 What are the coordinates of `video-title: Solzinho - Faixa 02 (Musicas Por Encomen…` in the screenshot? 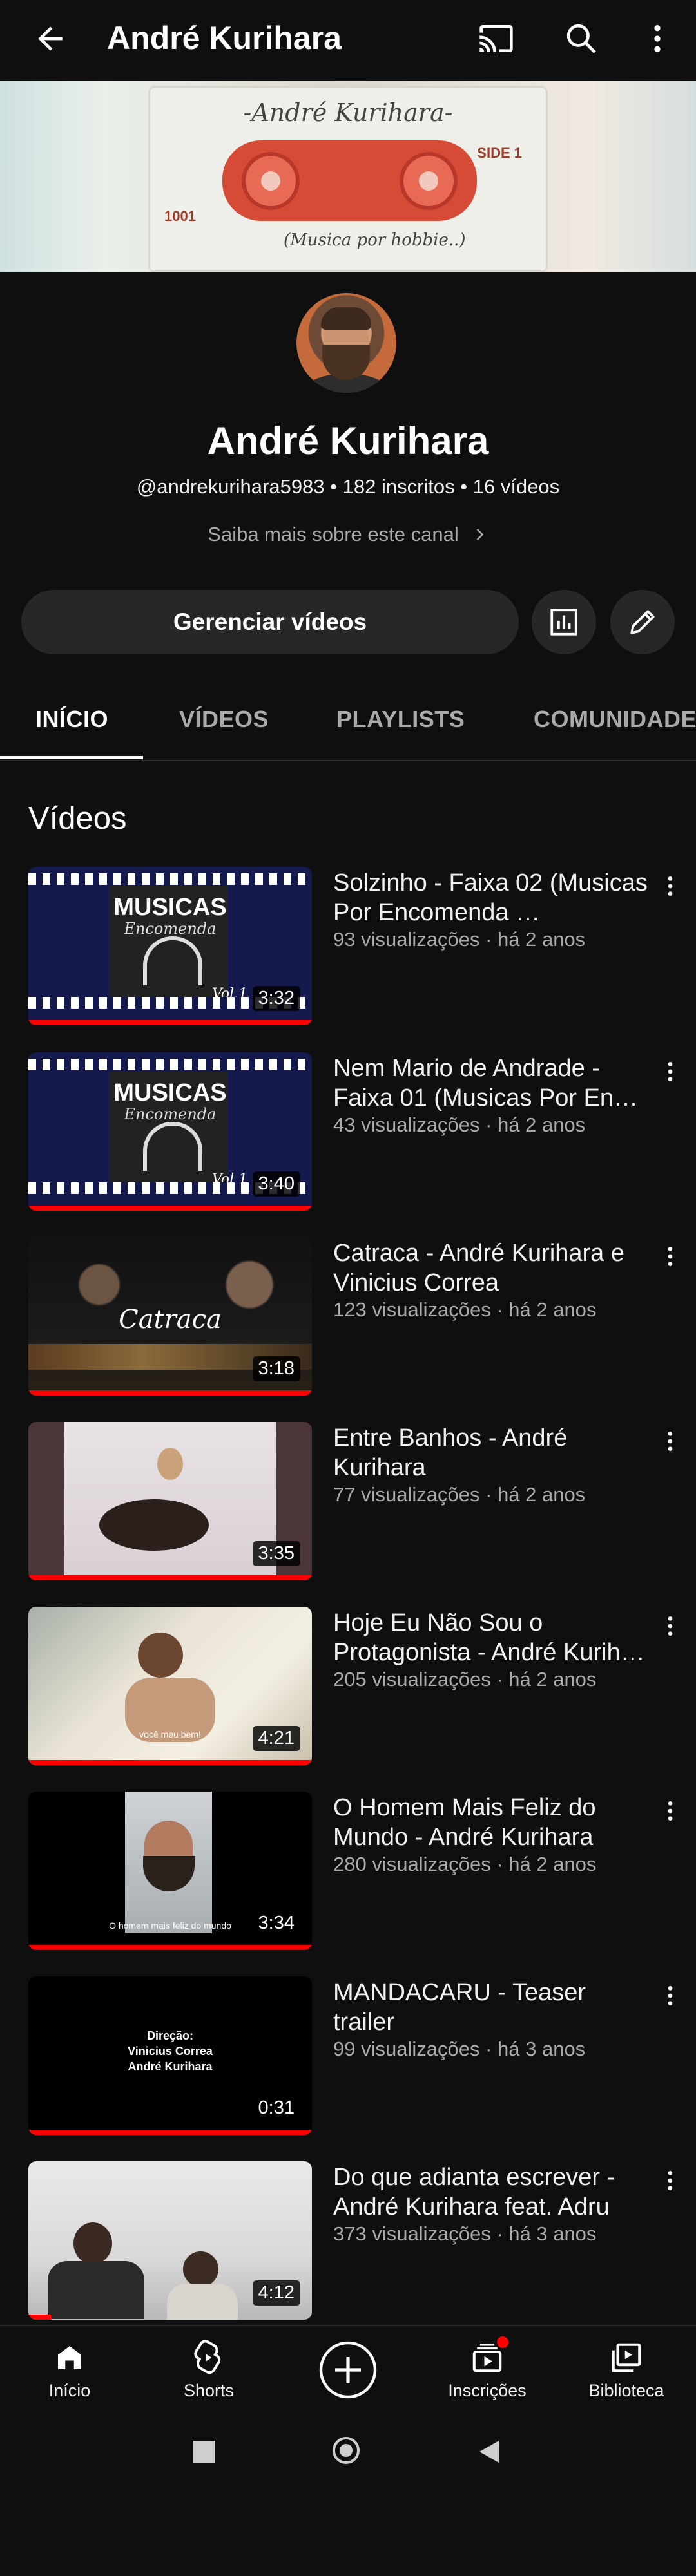 It's located at (491, 898).